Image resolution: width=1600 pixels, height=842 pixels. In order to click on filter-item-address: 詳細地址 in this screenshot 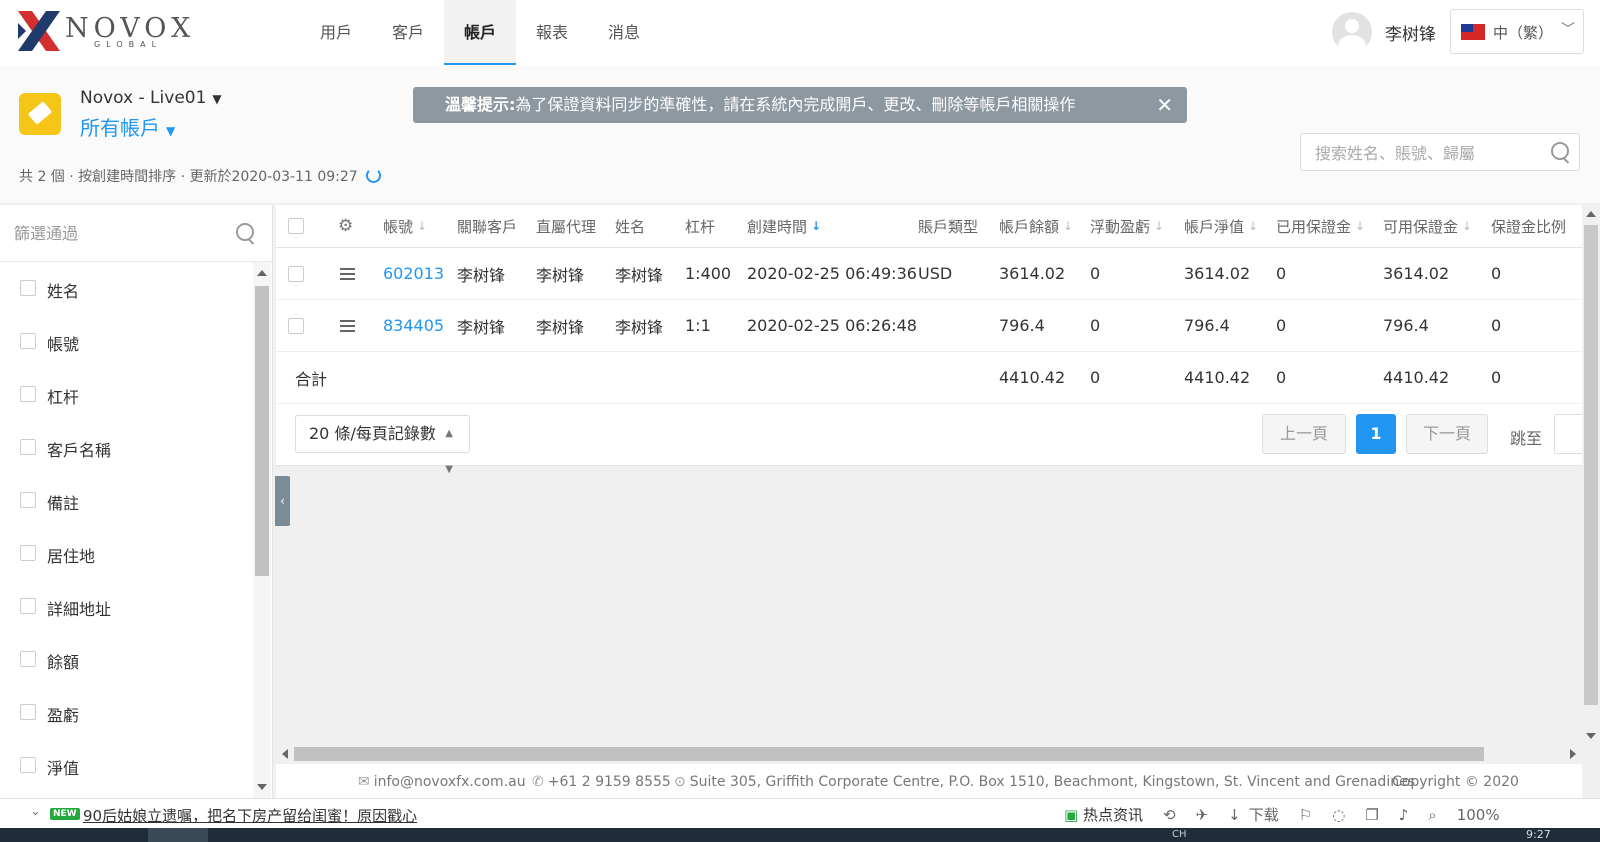, I will do `click(126, 606)`.